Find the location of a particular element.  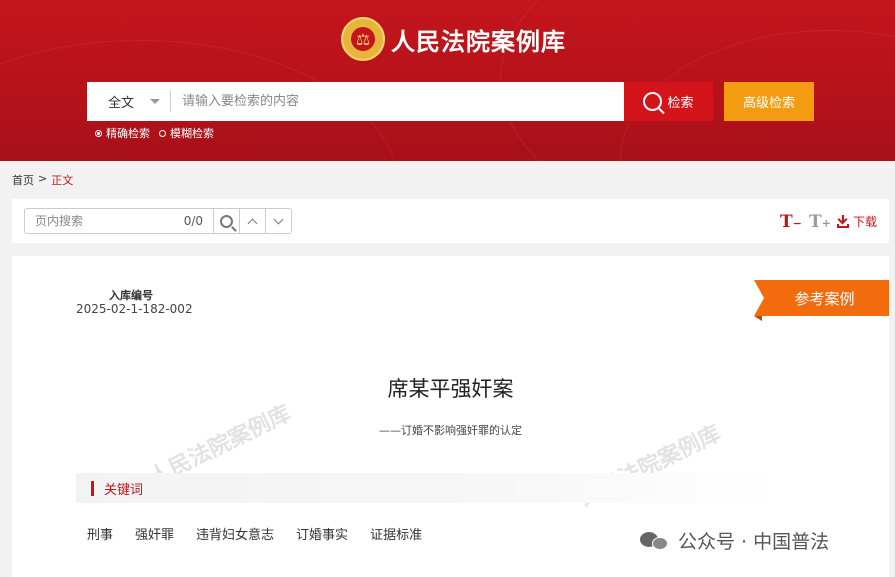

keywords-section-header: 关键词 is located at coordinates (429, 488).